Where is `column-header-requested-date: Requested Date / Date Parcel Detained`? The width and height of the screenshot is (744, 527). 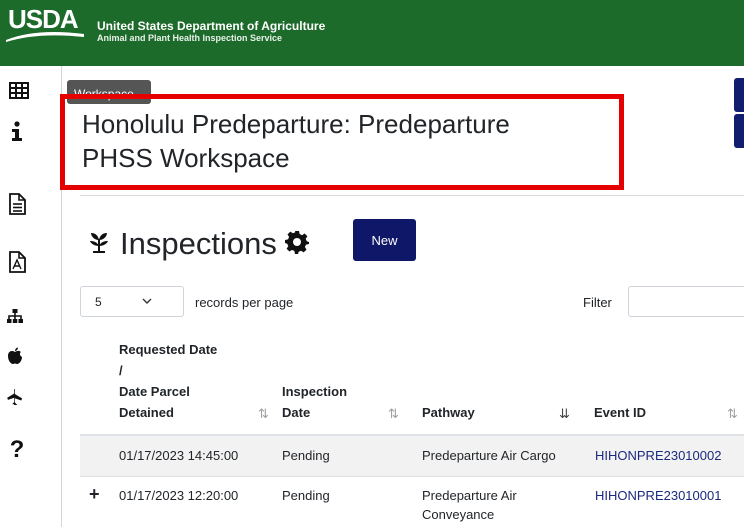 column-header-requested-date: Requested Date / Date Parcel Detained is located at coordinates (168, 381).